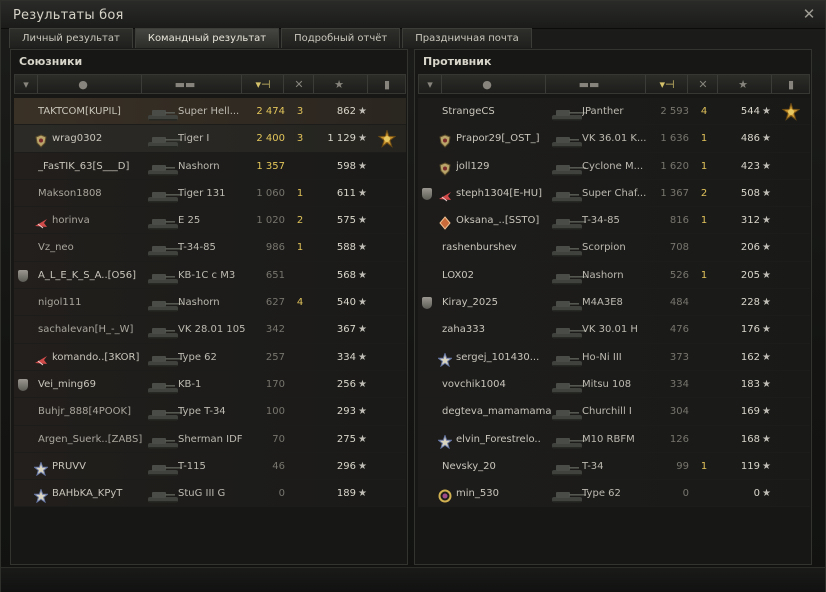 The width and height of the screenshot is (826, 592). What do you see at coordinates (210, 412) in the screenshot?
I see `player-row: Buhjr_888[4POOK] Type T-34 100 293 ★` at bounding box center [210, 412].